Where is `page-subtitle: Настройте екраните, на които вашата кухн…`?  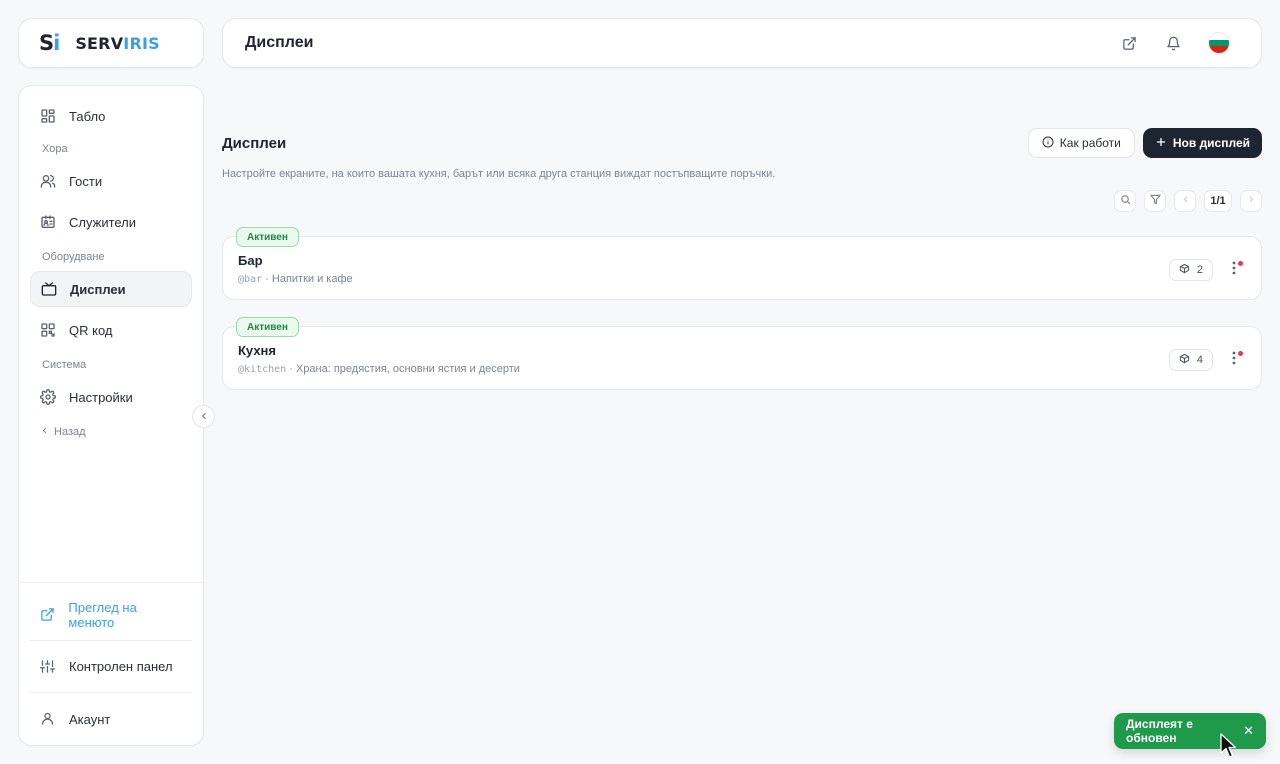 page-subtitle: Настройте екраните, на които вашата кухн… is located at coordinates (499, 174).